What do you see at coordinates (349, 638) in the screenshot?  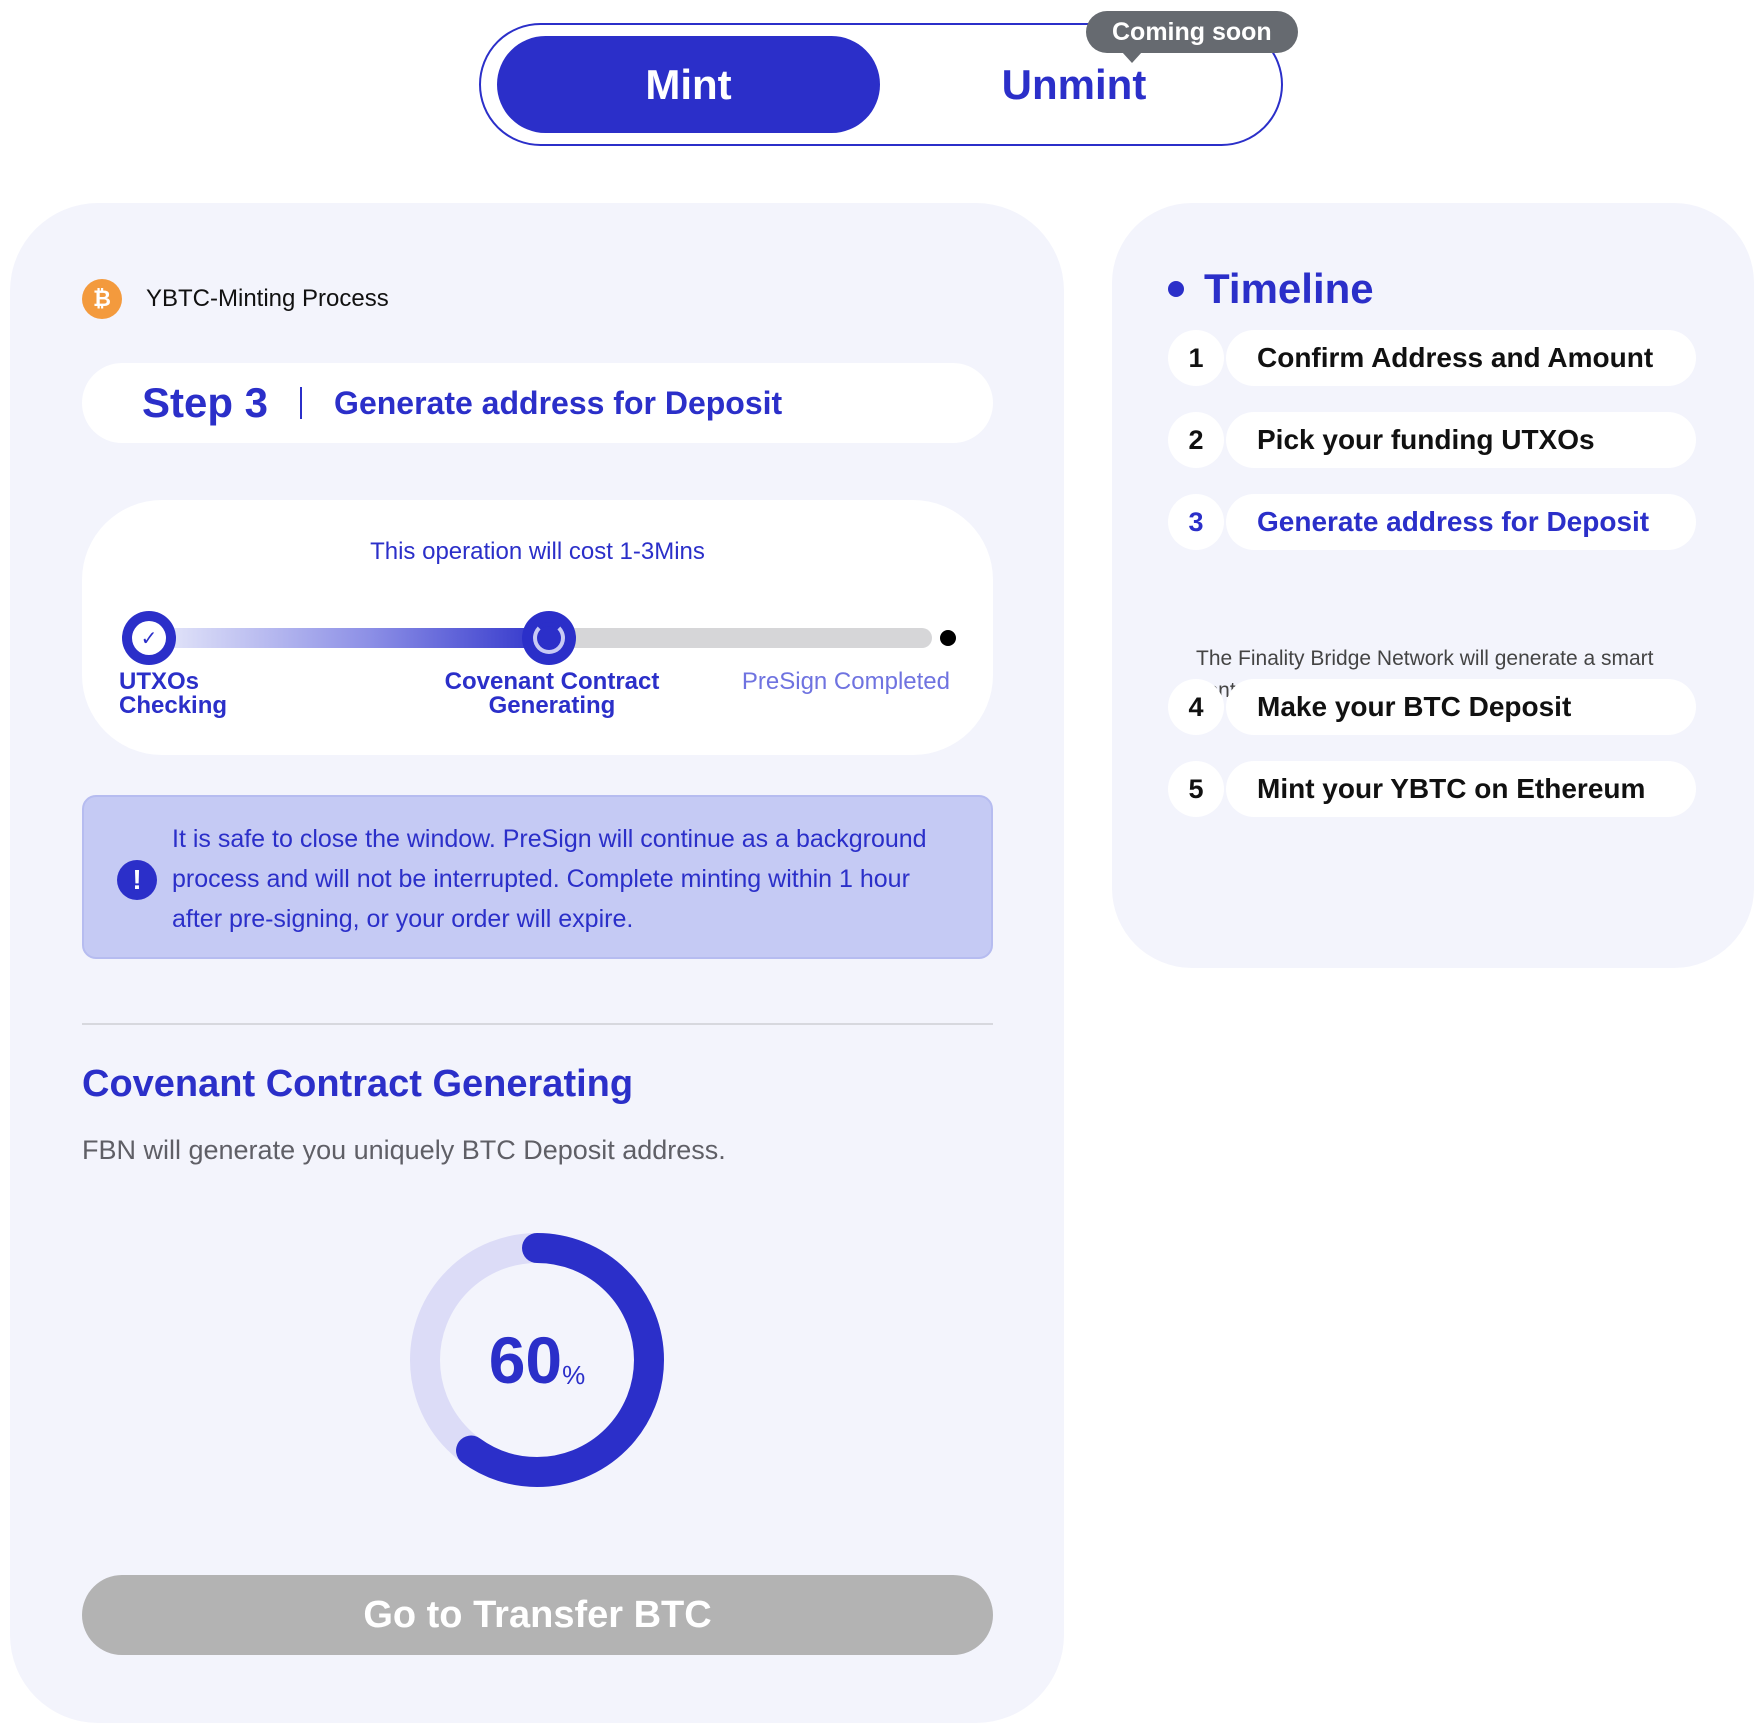 I see `progress-track-fill` at bounding box center [349, 638].